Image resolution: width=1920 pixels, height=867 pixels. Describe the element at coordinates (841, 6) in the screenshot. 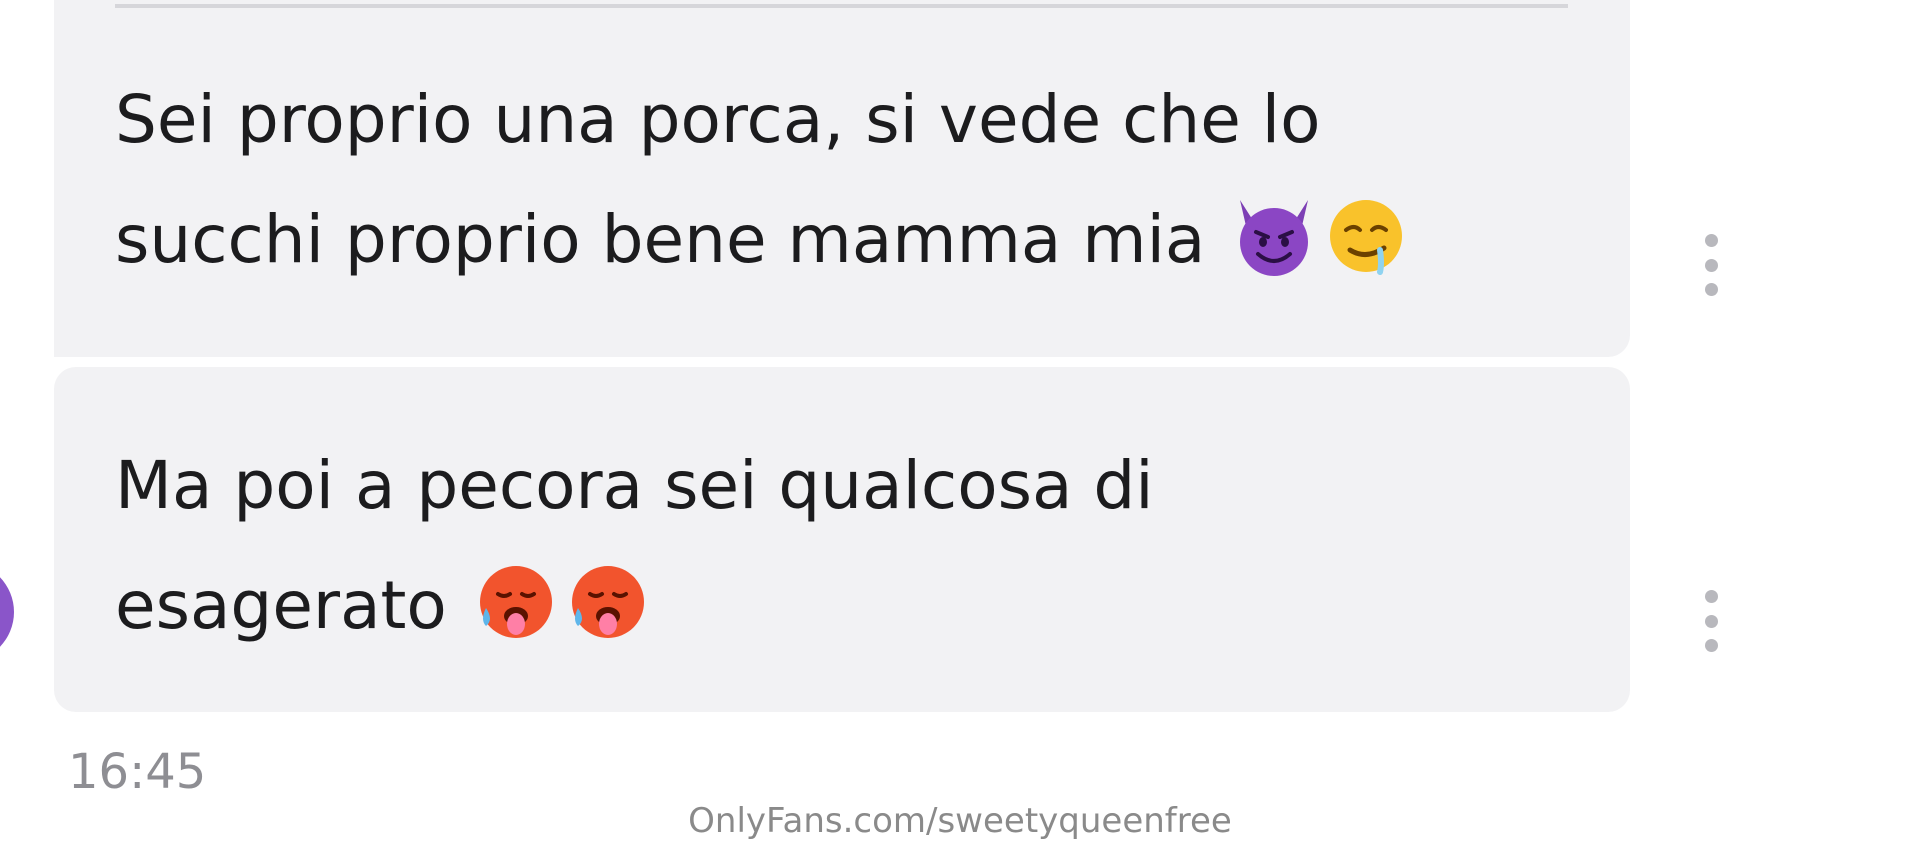

I see `divider` at that location.